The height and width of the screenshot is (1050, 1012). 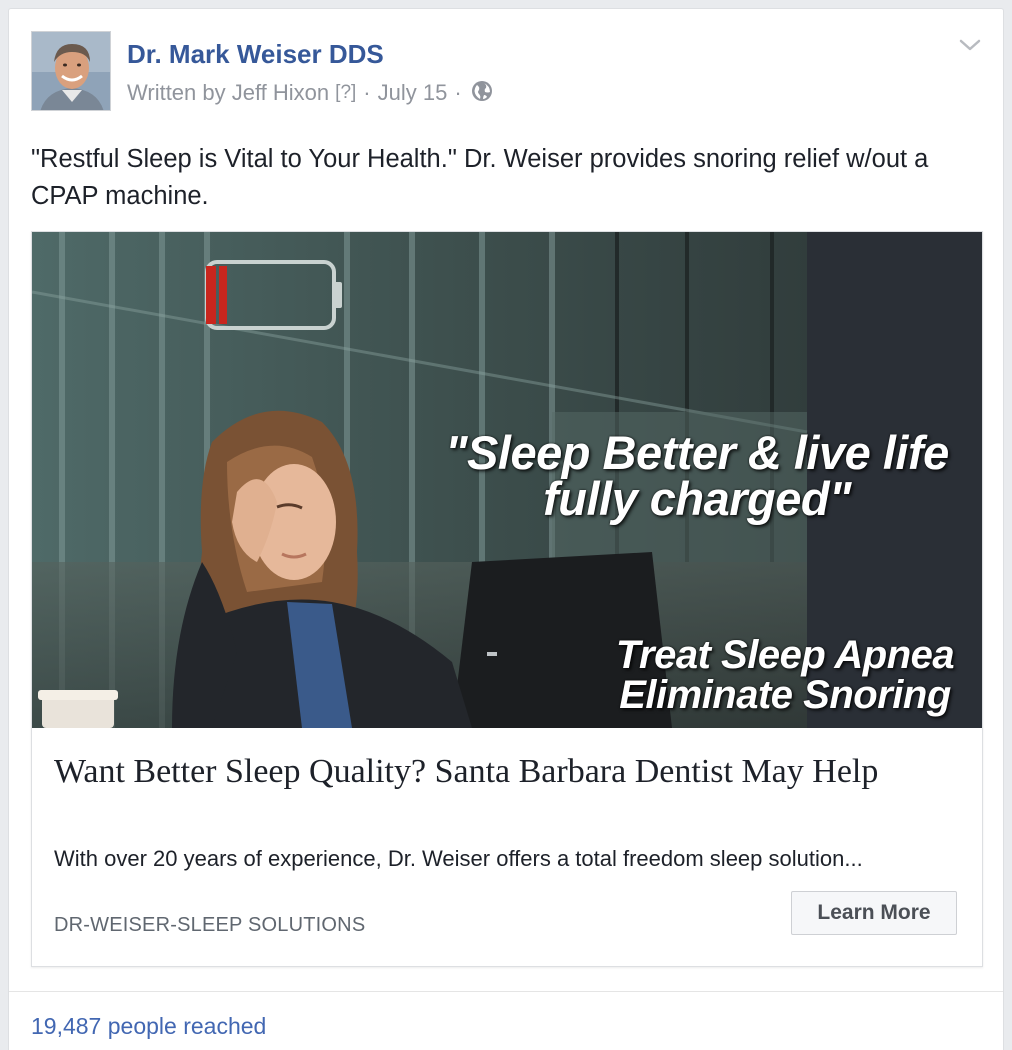 What do you see at coordinates (874, 913) in the screenshot?
I see `learn-more-button: Learn More` at bounding box center [874, 913].